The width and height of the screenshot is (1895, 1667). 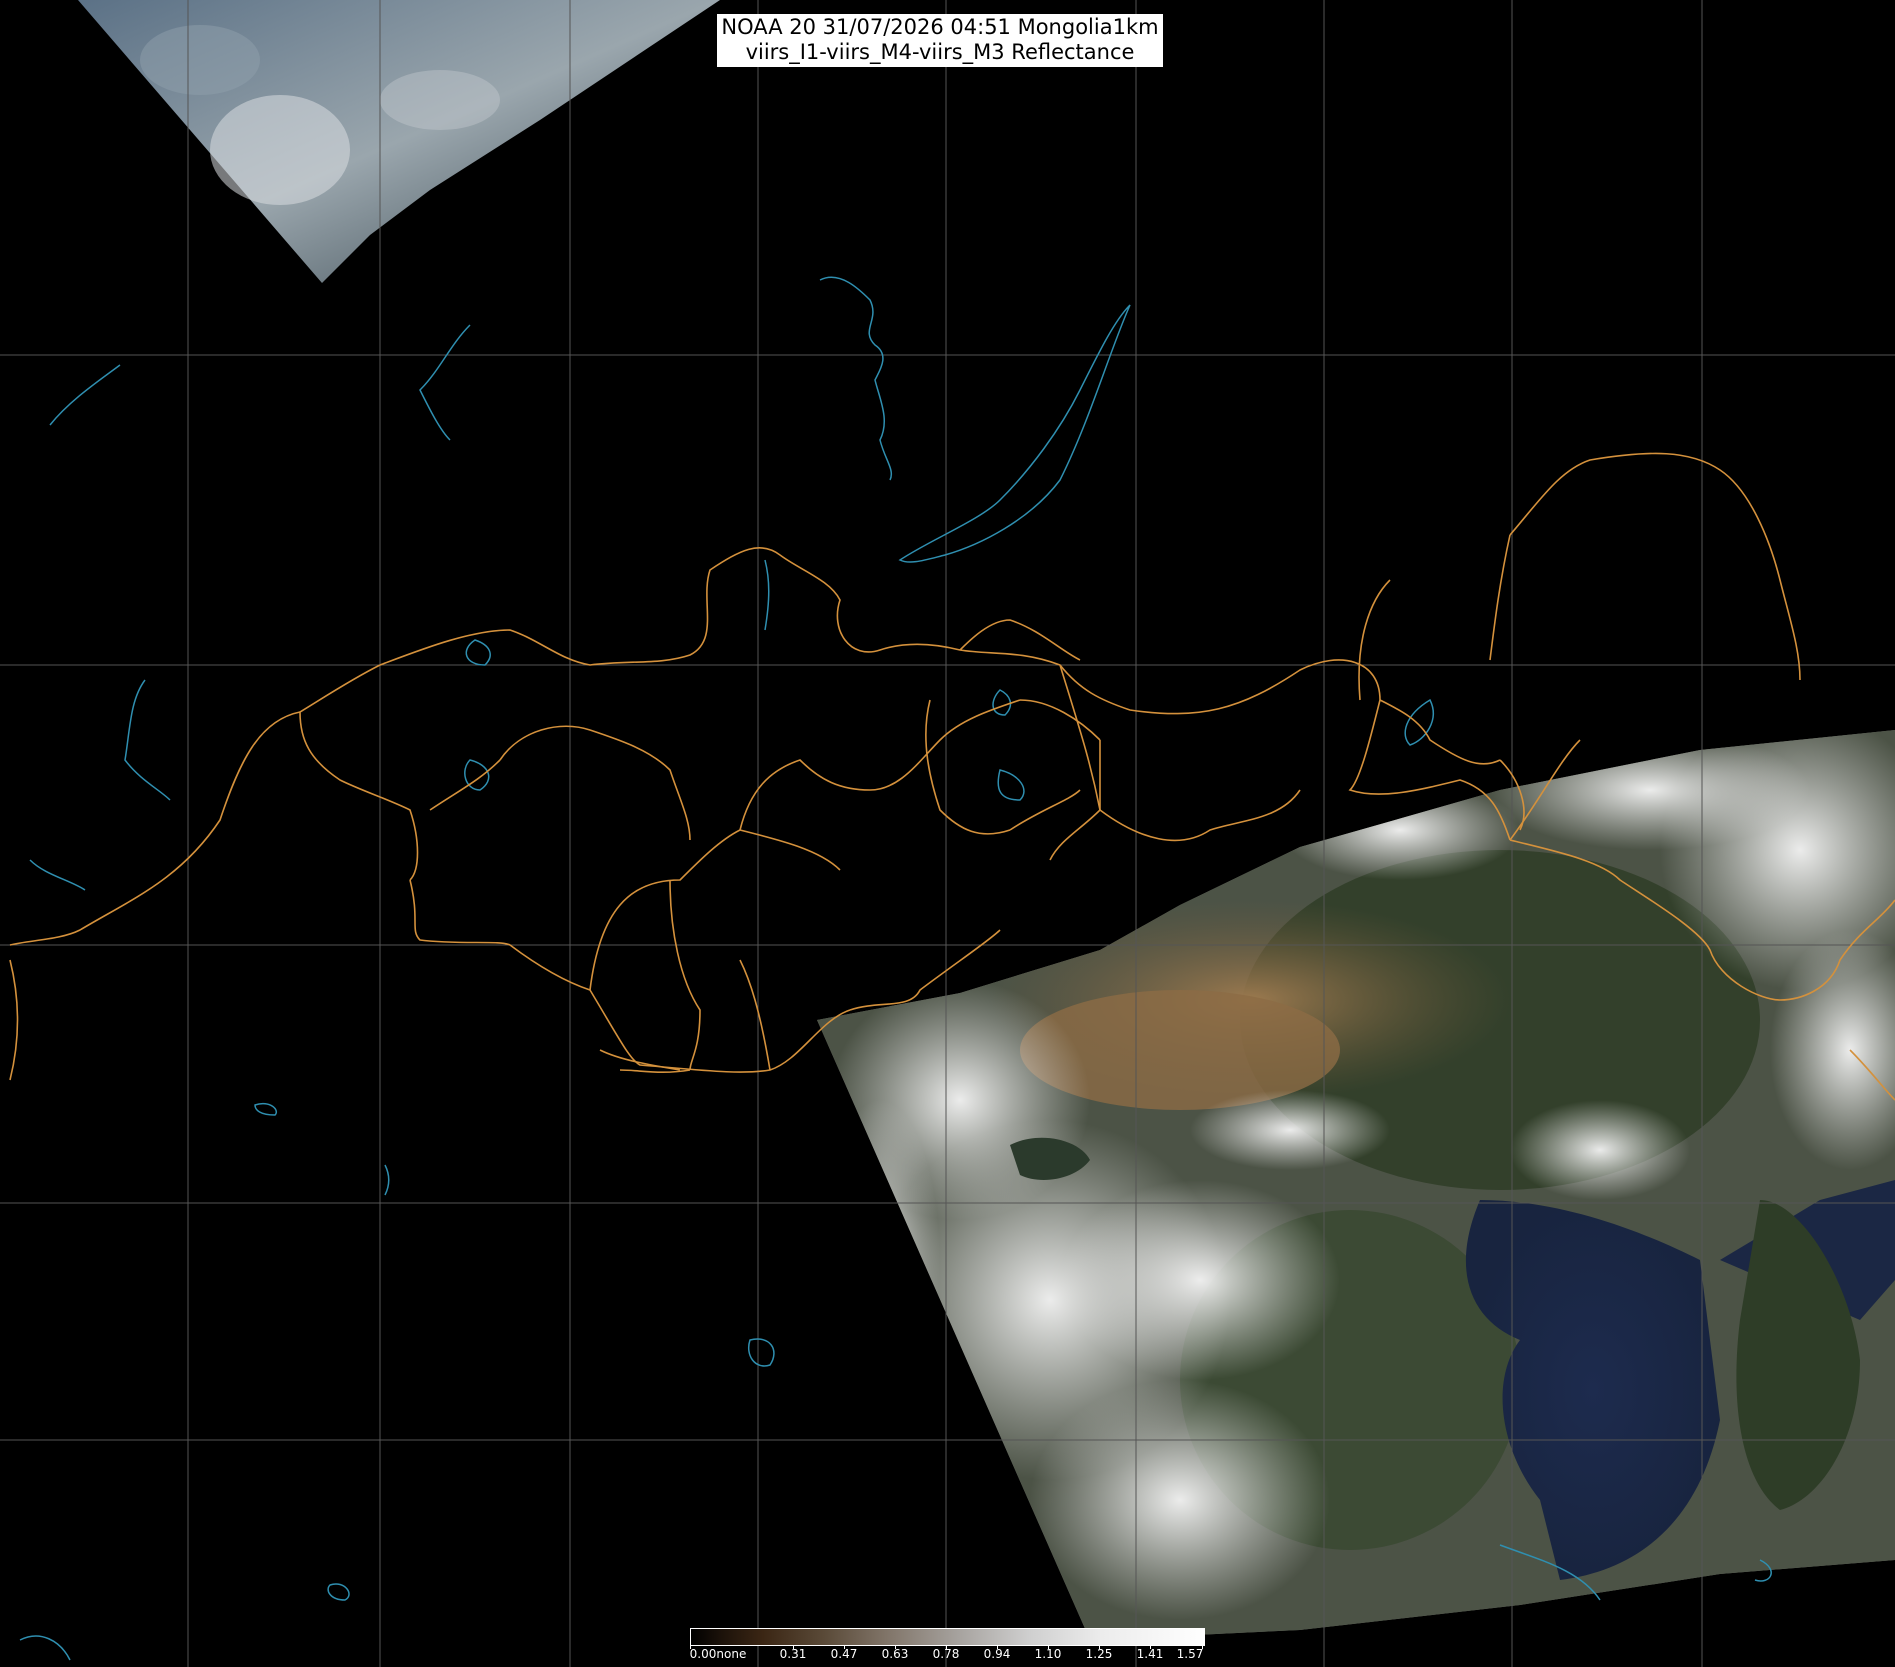 What do you see at coordinates (718, 1654) in the screenshot?
I see `colorbar-label: 0.00none` at bounding box center [718, 1654].